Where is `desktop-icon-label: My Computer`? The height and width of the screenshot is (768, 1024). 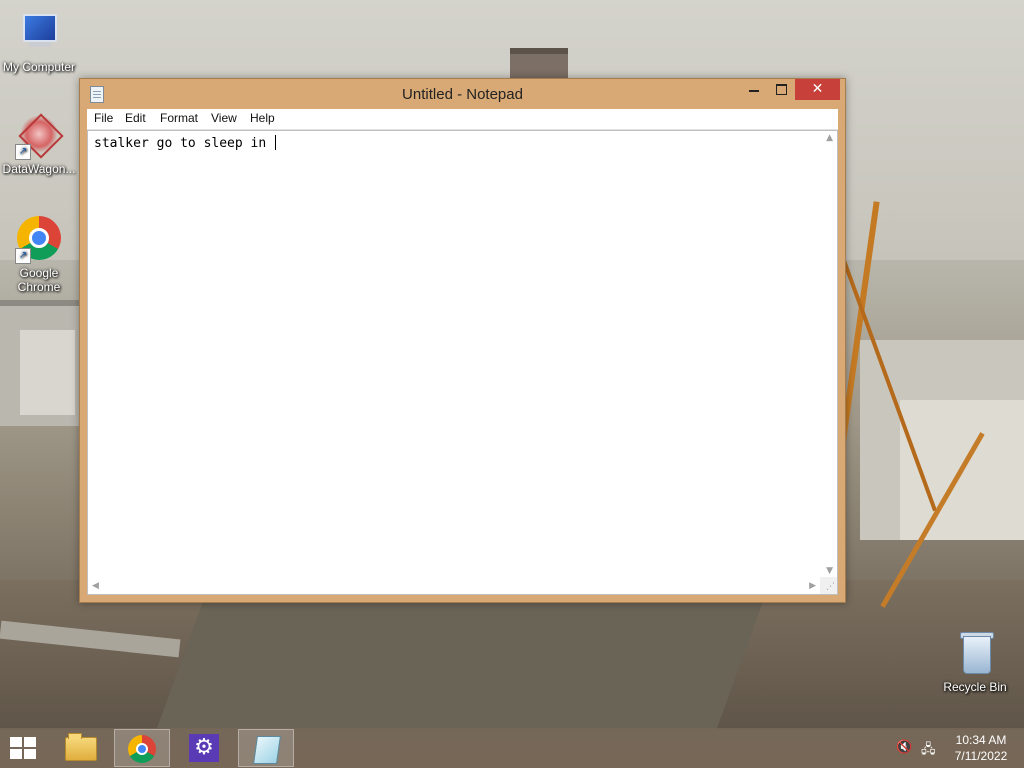
desktop-icon-label: My Computer is located at coordinates (39, 67).